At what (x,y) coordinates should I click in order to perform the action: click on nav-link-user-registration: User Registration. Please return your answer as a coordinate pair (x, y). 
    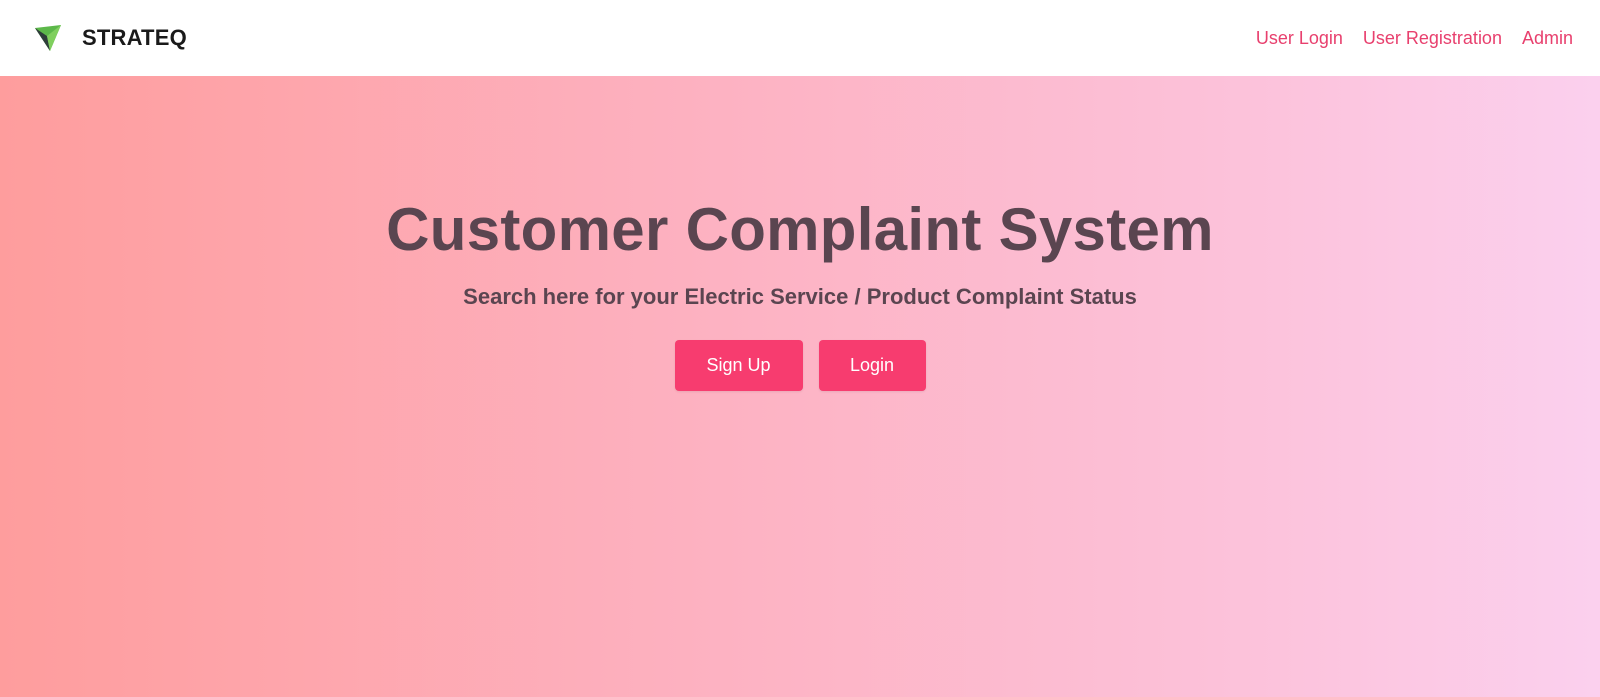
    Looking at the image, I should click on (1432, 38).